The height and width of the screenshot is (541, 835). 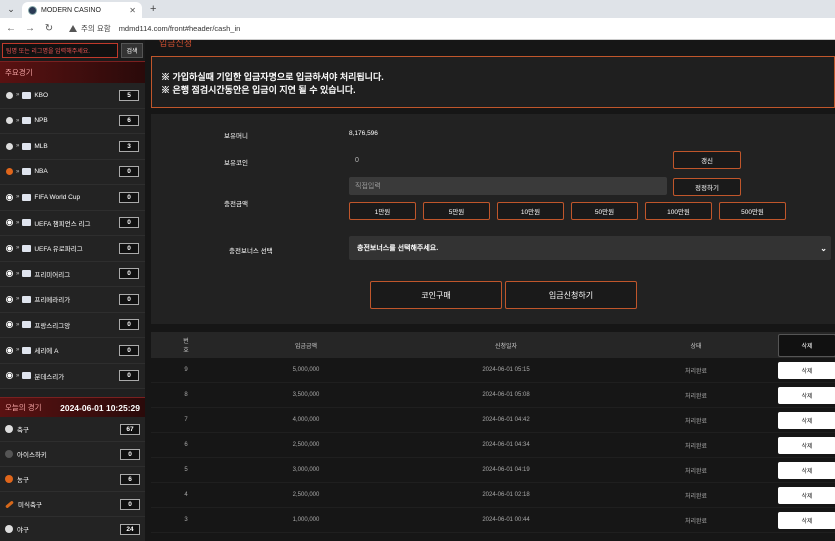 What do you see at coordinates (72, 479) in the screenshot?
I see `sport-item: 농구 6` at bounding box center [72, 479].